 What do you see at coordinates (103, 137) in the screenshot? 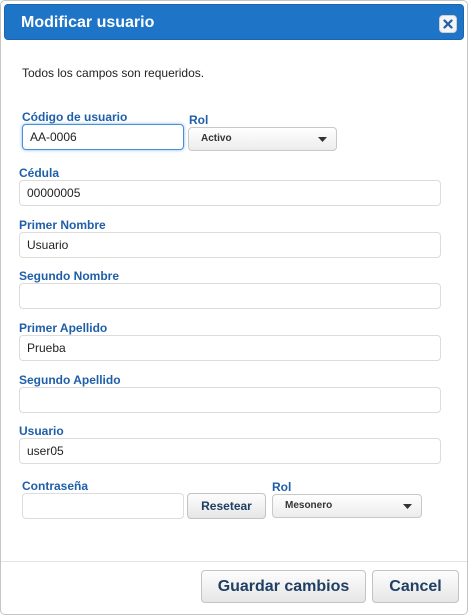
I see `codigo-input: AA-0006` at bounding box center [103, 137].